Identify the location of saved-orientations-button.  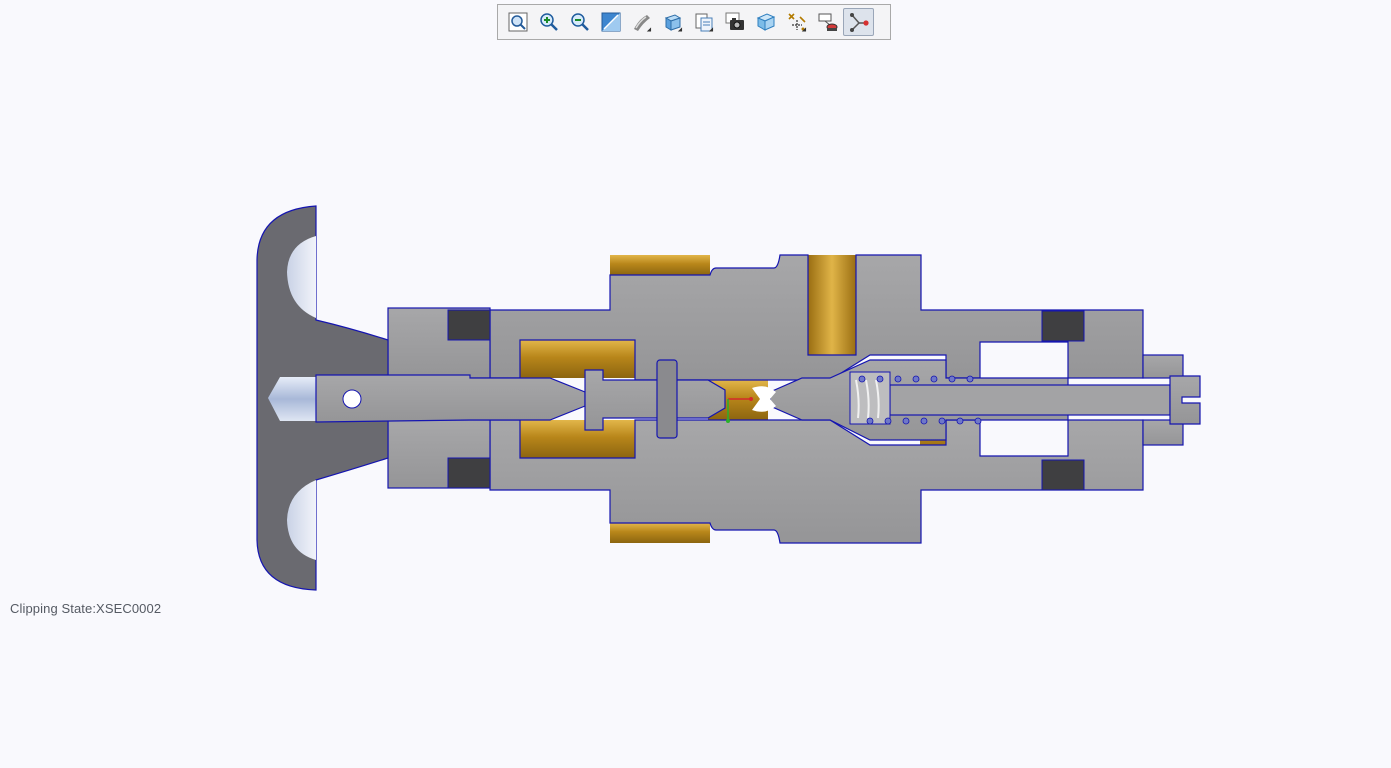
(672, 22).